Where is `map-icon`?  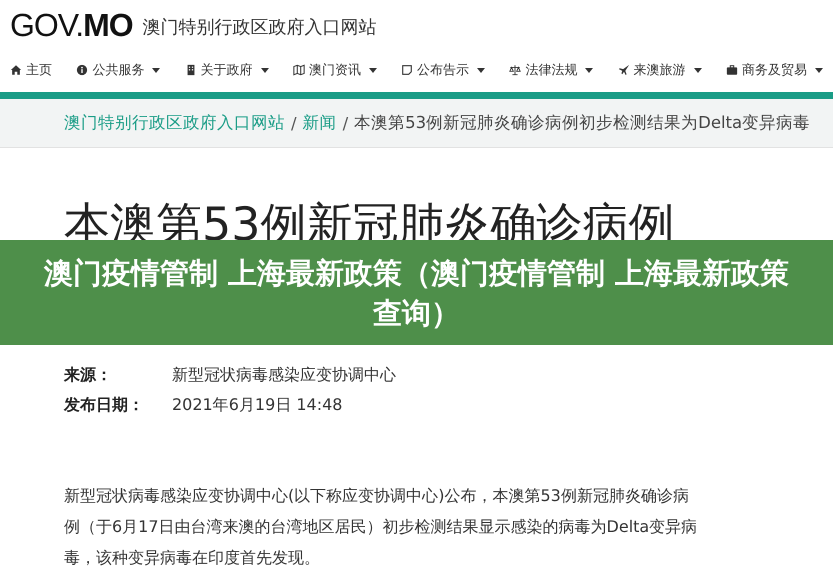 map-icon is located at coordinates (298, 70).